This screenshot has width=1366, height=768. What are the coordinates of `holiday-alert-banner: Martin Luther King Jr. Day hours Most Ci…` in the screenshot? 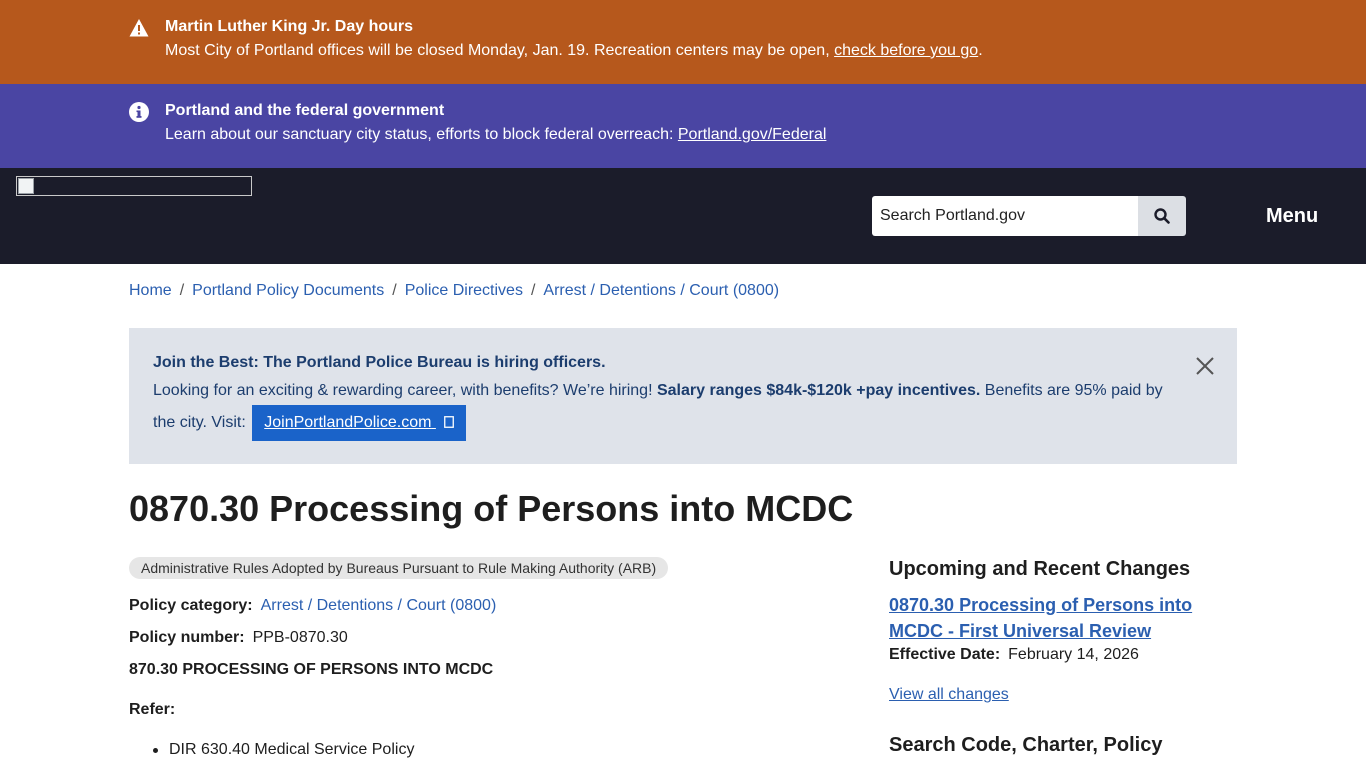 It's located at (683, 42).